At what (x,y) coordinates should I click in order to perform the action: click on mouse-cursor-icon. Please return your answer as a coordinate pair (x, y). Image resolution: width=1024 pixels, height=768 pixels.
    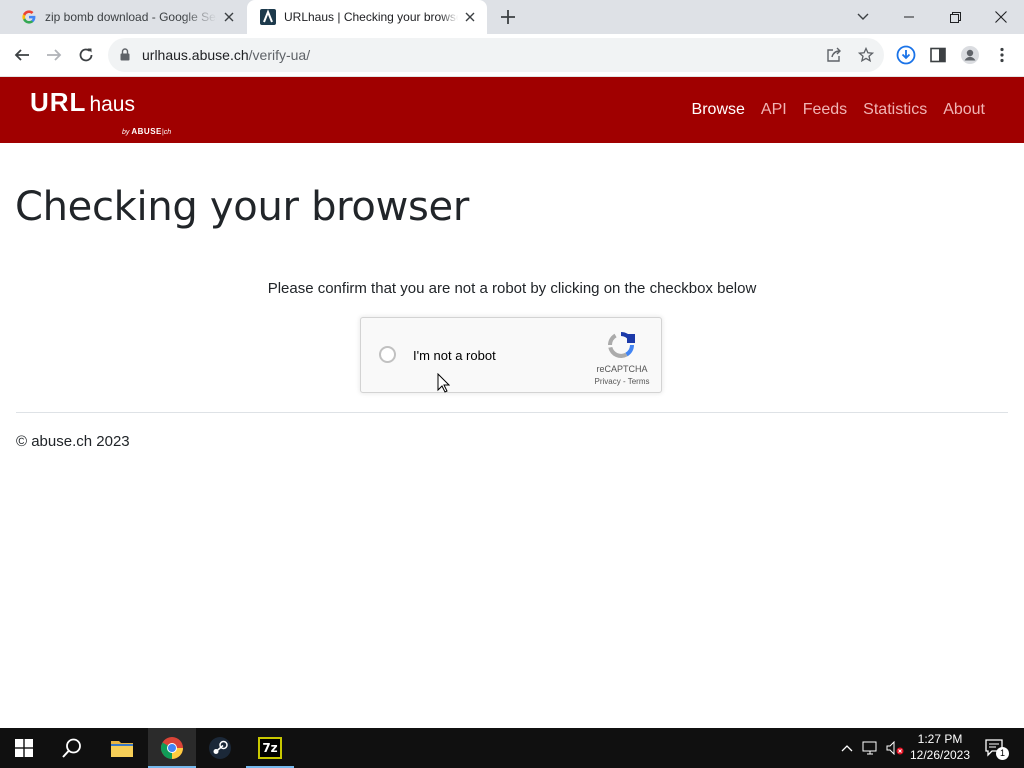
    Looking at the image, I should click on (444, 385).